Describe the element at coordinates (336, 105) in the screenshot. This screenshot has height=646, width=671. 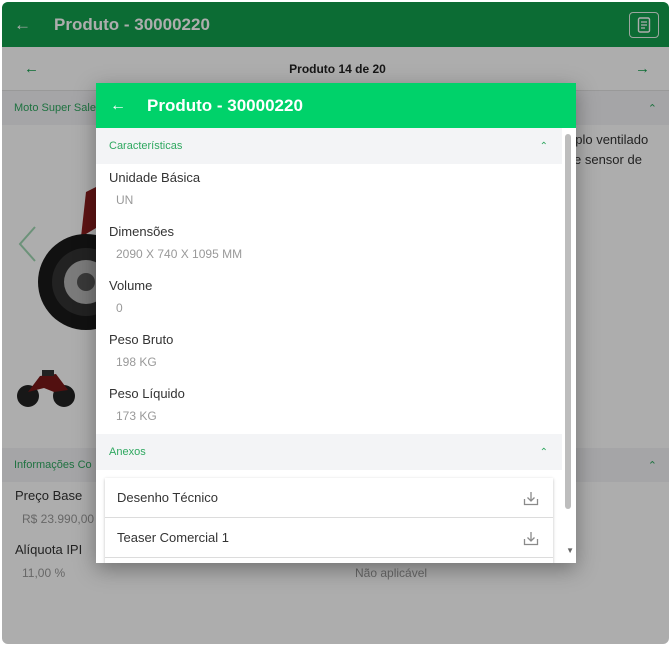
I see `modal-header: ← Produto - 30000220` at that location.